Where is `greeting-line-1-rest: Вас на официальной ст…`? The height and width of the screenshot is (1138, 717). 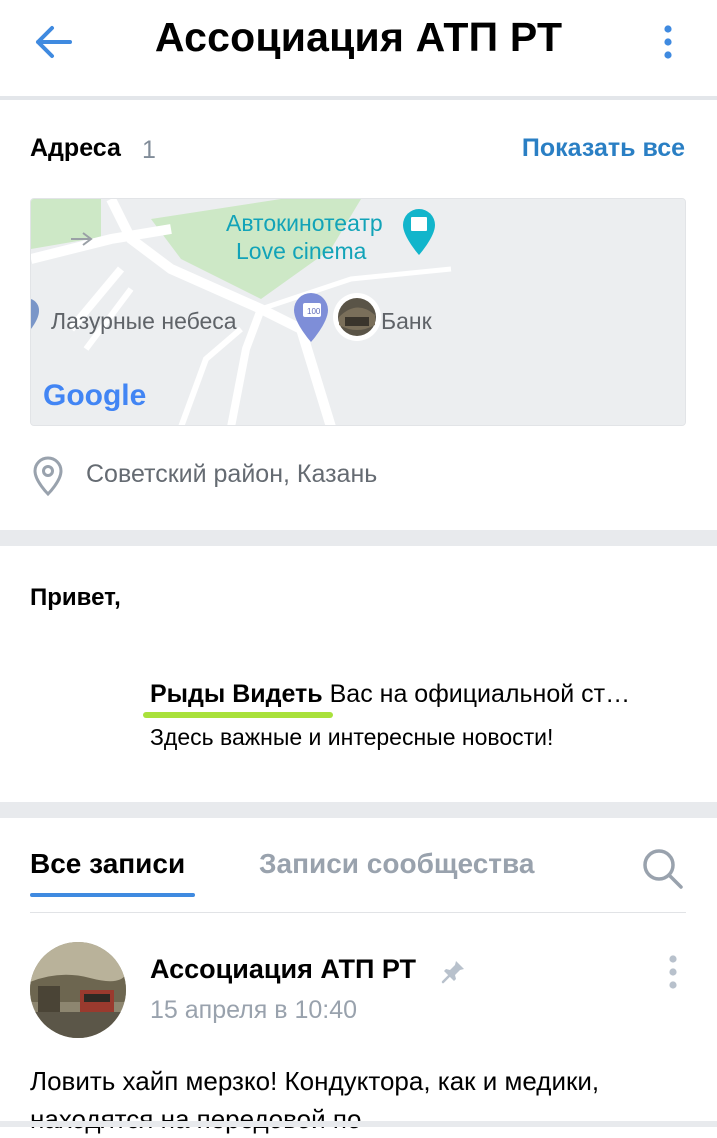 greeting-line-1-rest: Вас на официальной ст… is located at coordinates (476, 694).